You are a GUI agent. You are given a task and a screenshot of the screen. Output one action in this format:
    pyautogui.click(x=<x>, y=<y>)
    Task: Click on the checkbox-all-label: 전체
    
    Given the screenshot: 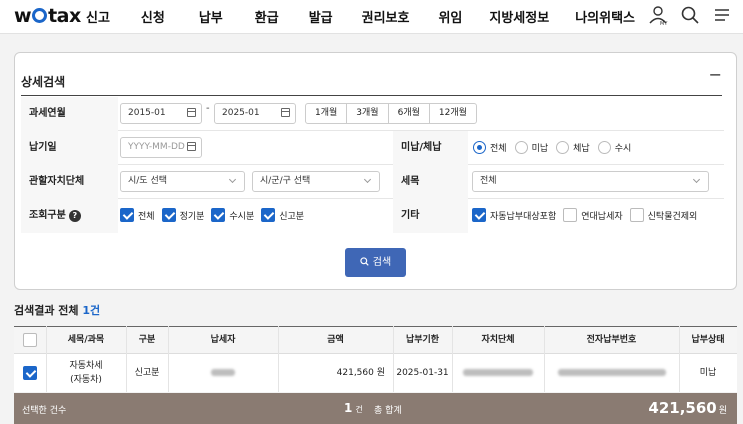 What is the action you would take?
    pyautogui.click(x=146, y=216)
    